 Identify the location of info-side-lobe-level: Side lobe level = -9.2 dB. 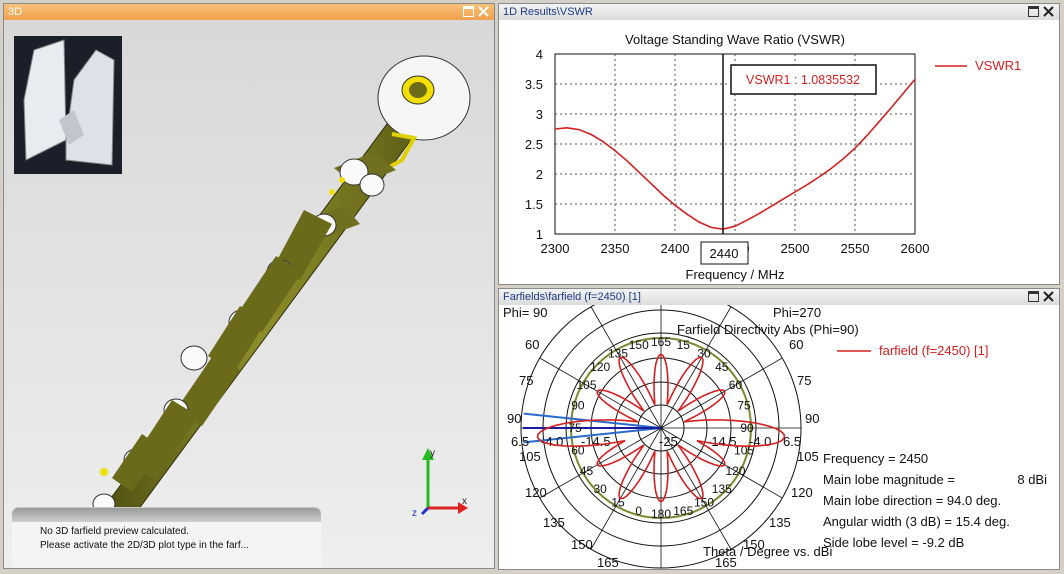
(893, 542).